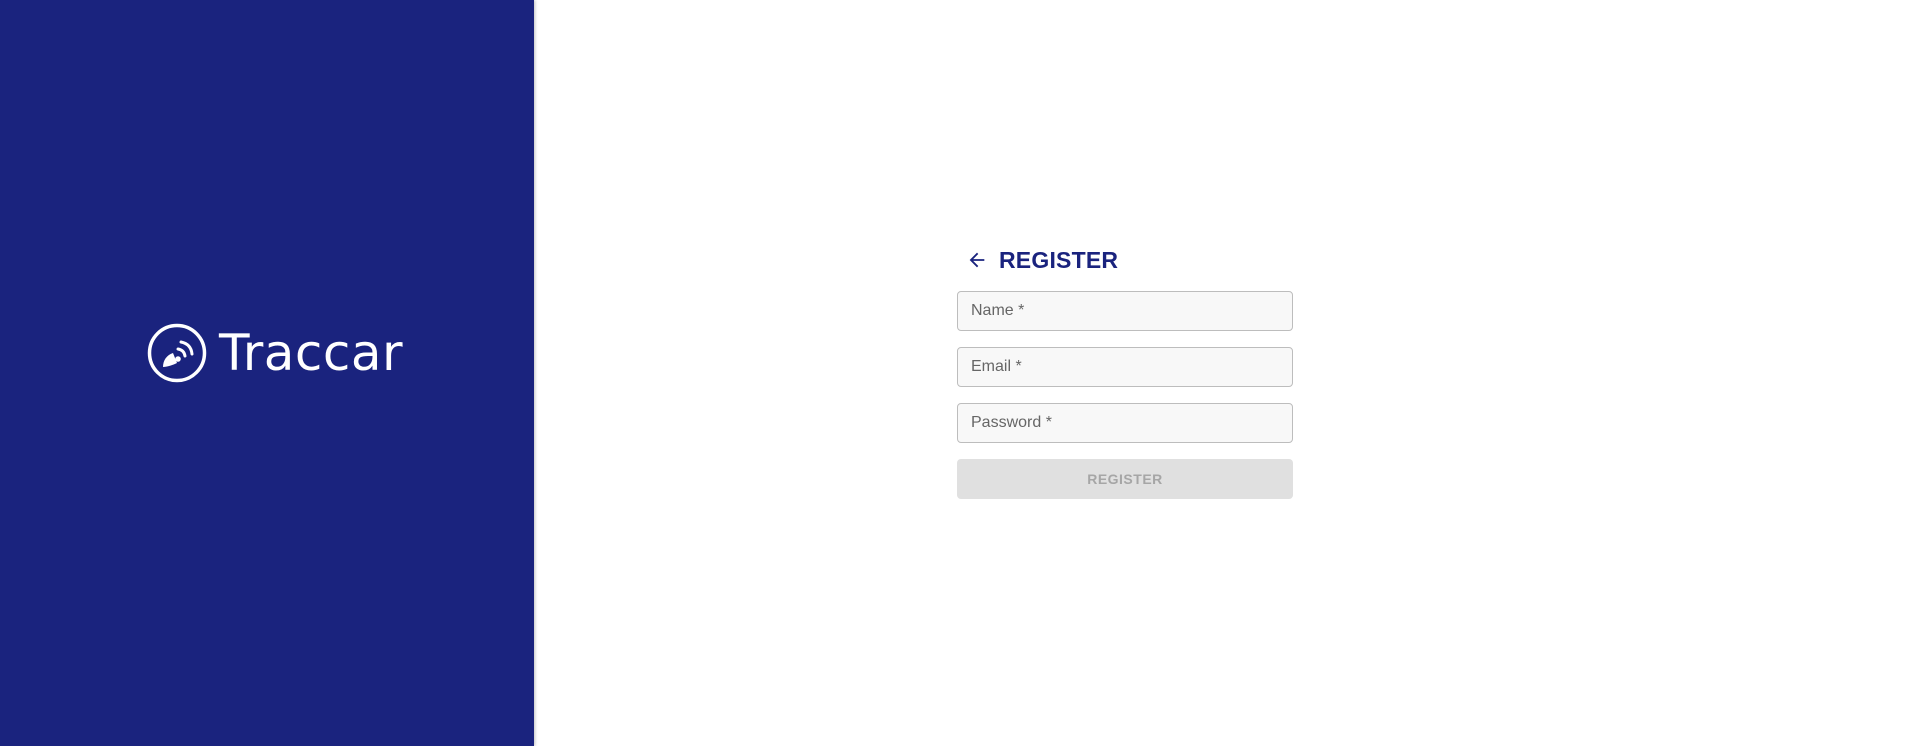 The image size is (1908, 746). I want to click on password-input, so click(1125, 423).